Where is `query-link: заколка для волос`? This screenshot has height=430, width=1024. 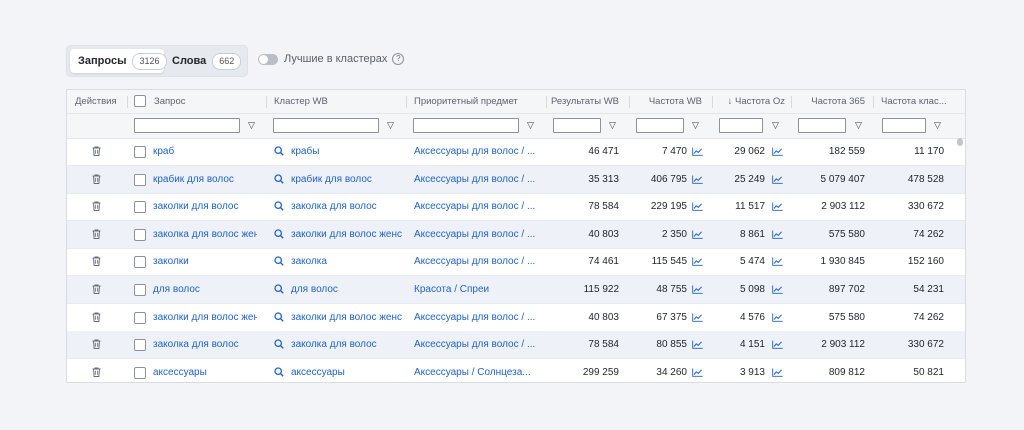 query-link: заколка для волос is located at coordinates (205, 344).